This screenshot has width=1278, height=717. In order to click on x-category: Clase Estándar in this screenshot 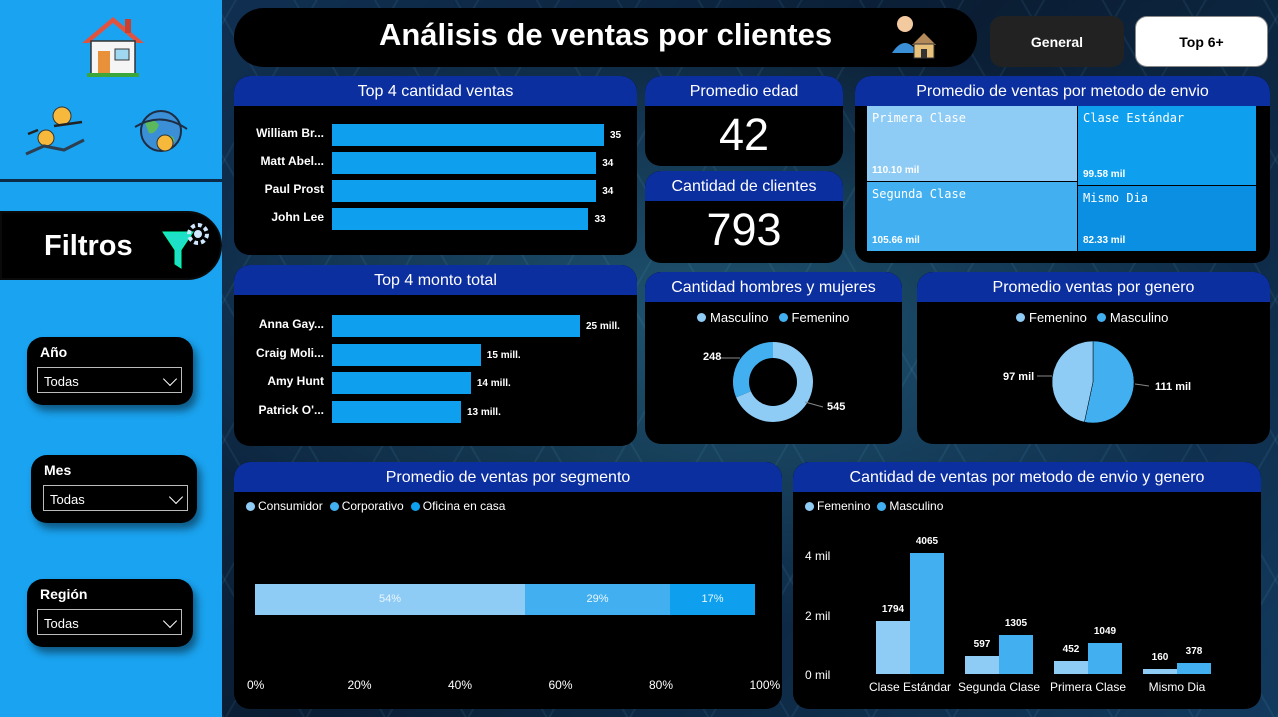, I will do `click(910, 687)`.